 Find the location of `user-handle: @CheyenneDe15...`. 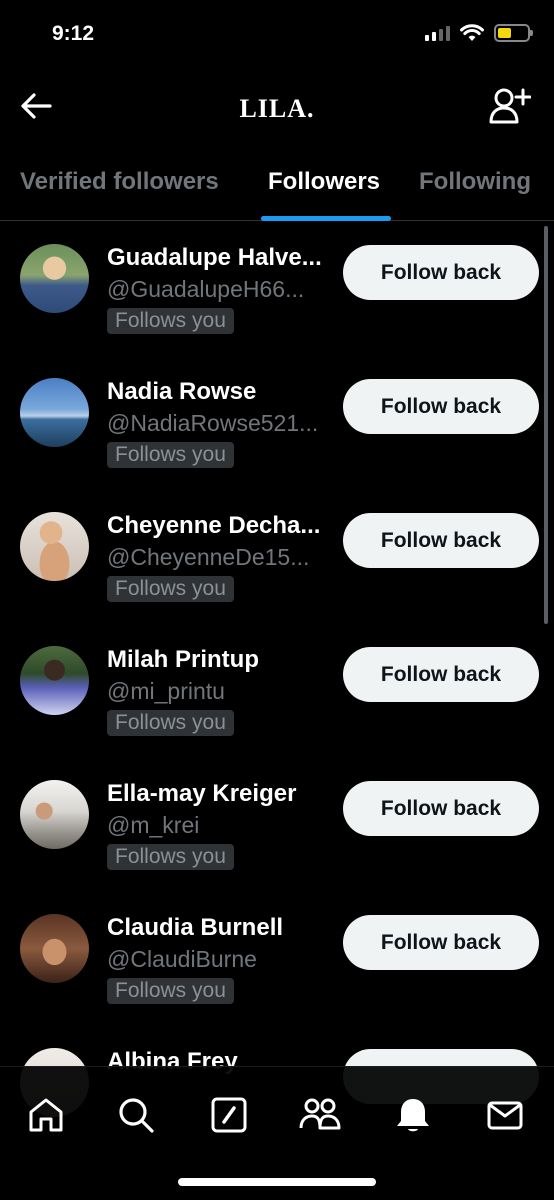

user-handle: @CheyenneDe15... is located at coordinates (222, 557).